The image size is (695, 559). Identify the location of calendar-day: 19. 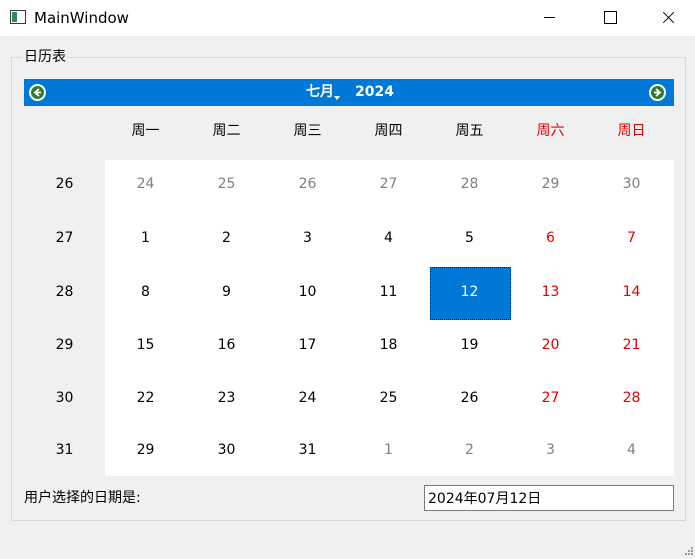
(469, 345).